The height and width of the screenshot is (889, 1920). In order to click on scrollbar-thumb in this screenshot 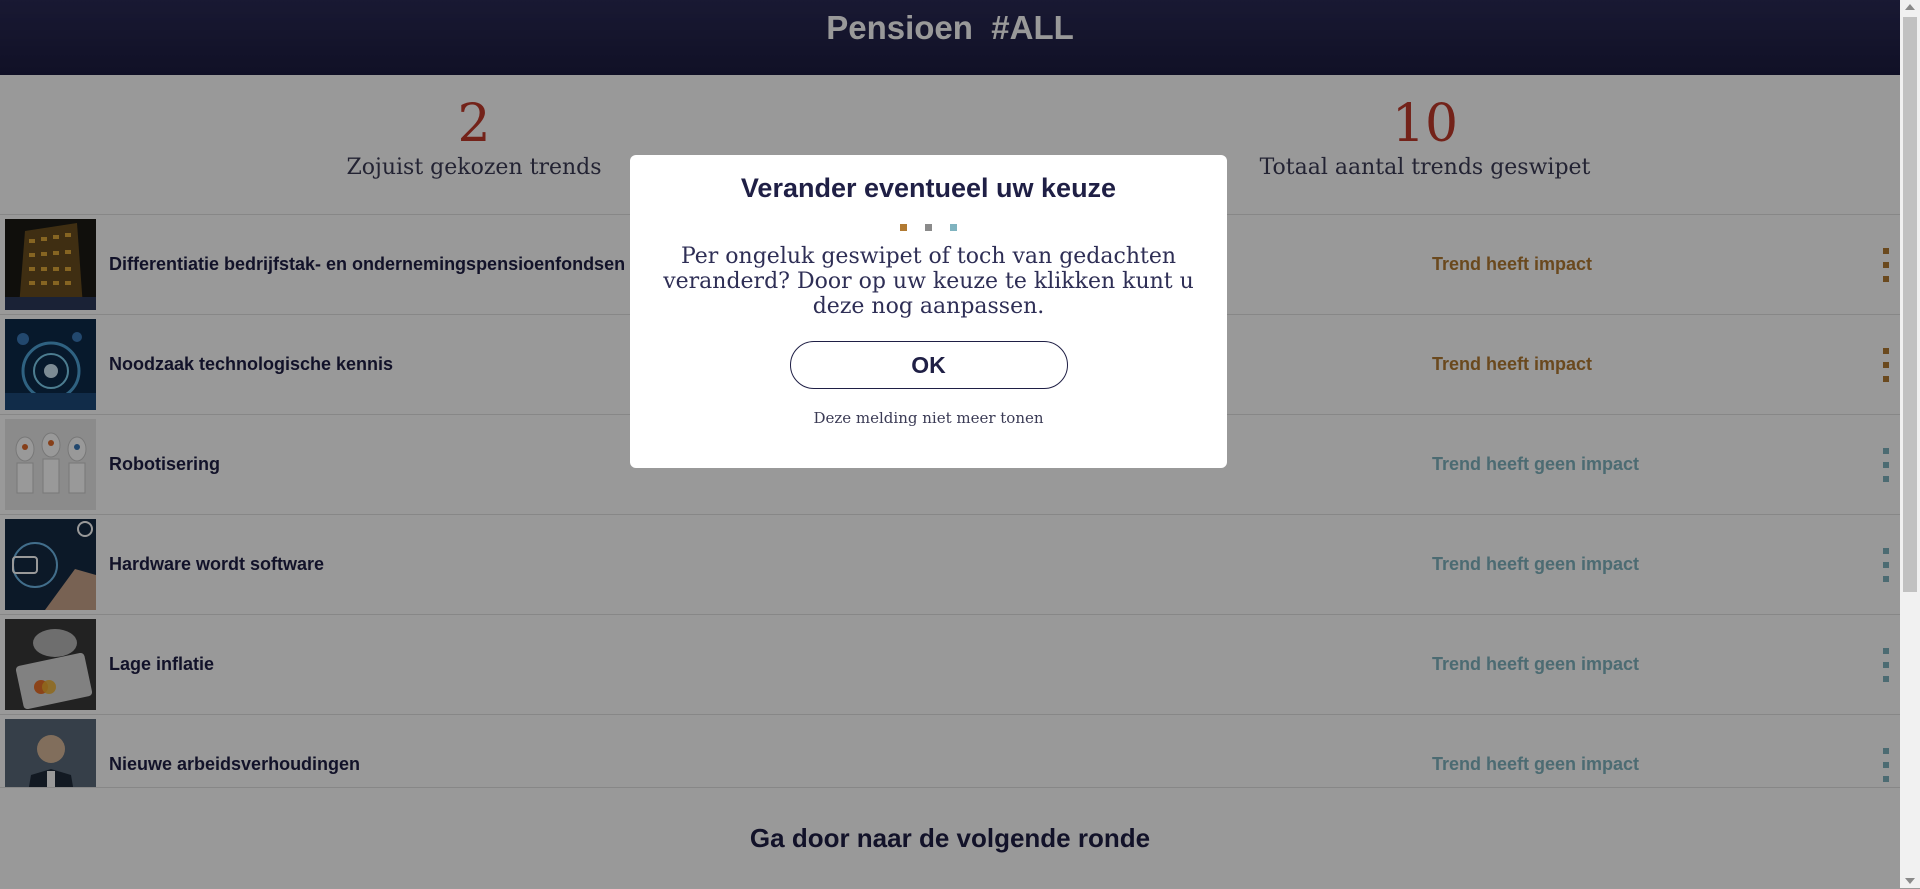, I will do `click(1910, 304)`.